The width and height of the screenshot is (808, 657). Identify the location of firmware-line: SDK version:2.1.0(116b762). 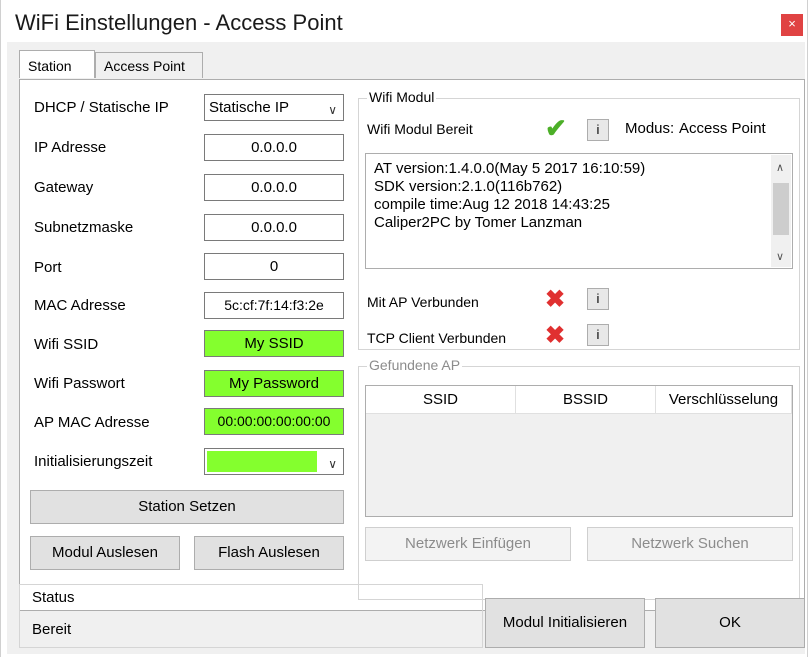
(468, 186).